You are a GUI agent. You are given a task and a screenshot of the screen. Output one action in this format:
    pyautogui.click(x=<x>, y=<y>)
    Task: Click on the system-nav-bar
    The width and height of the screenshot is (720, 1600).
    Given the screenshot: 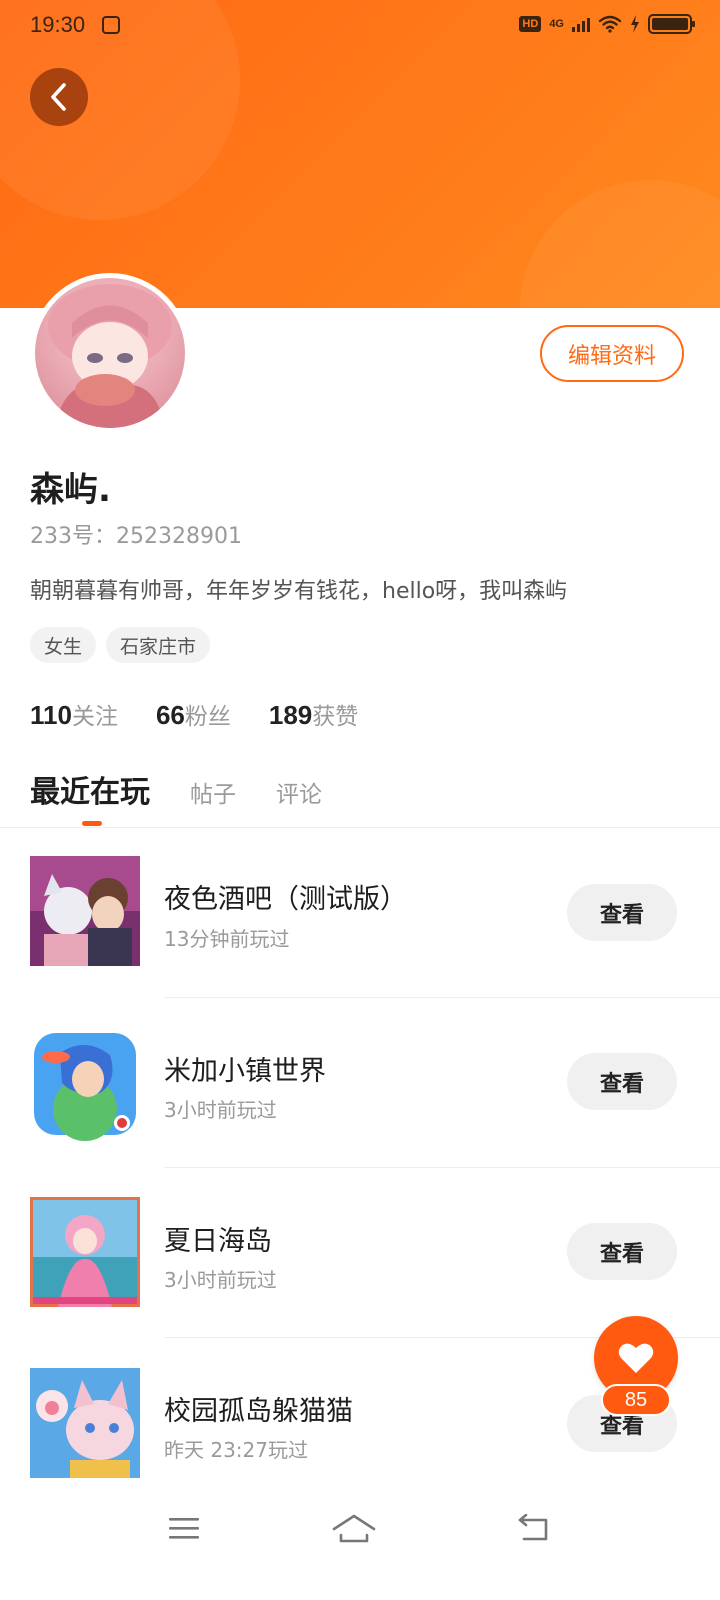 What is the action you would take?
    pyautogui.click(x=360, y=1544)
    